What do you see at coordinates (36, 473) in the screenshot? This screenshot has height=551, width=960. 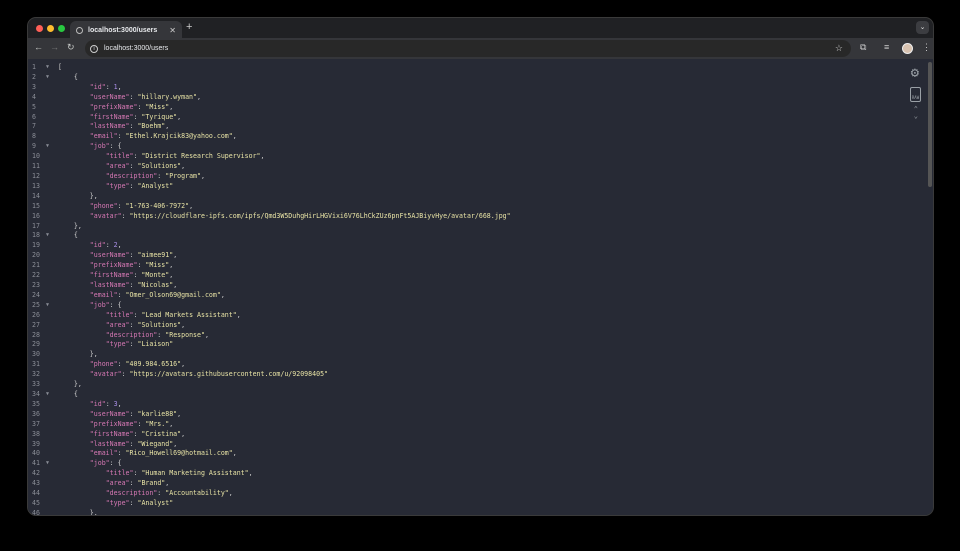 I see `line-number: 42` at bounding box center [36, 473].